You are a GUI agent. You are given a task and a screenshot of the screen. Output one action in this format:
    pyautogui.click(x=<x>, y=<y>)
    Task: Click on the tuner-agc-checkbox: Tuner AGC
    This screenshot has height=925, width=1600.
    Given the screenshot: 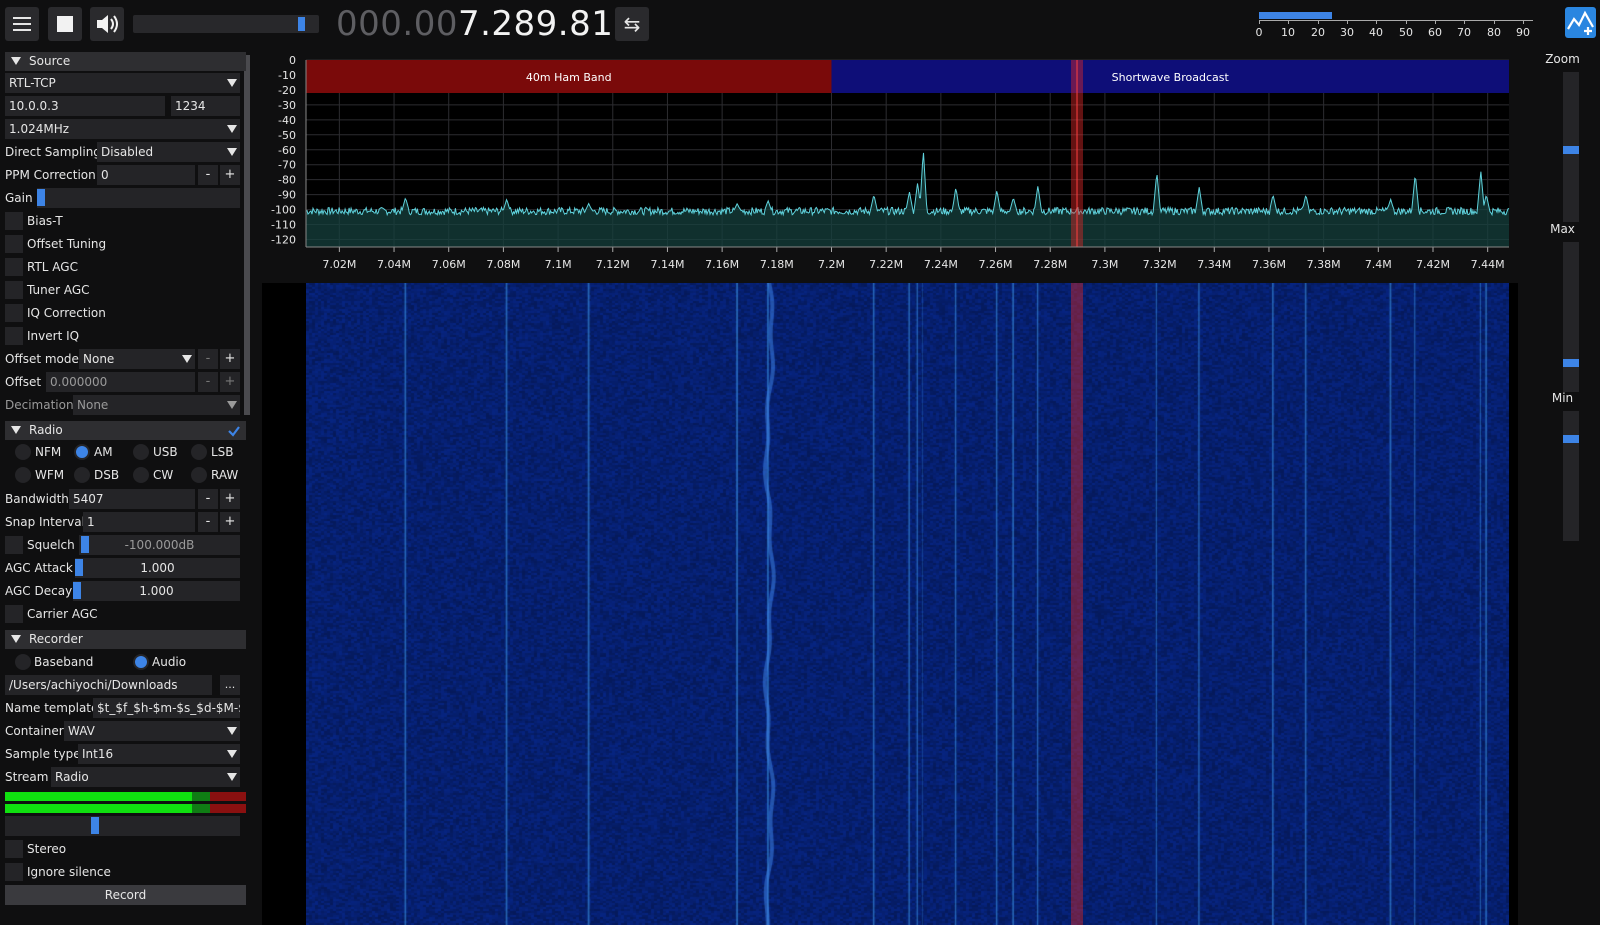 What is the action you would take?
    pyautogui.click(x=125, y=290)
    